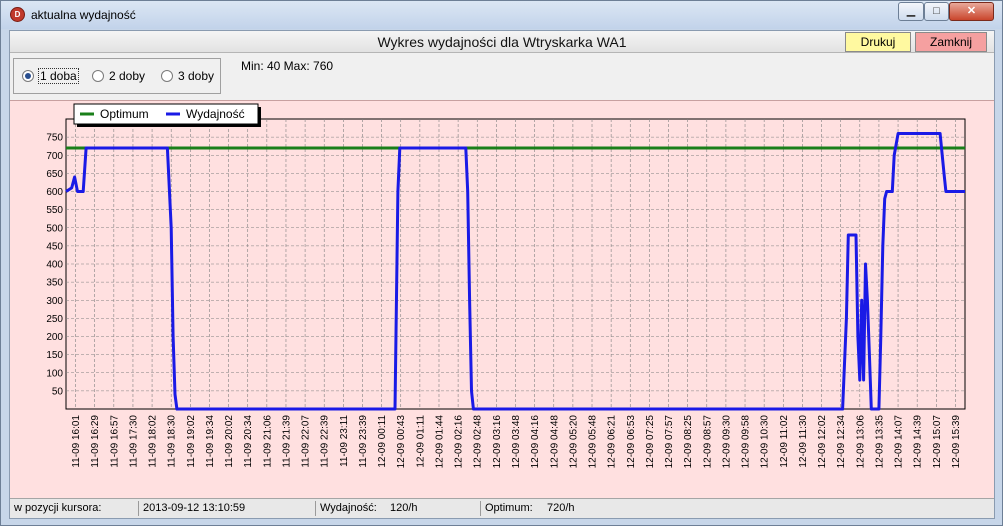 This screenshot has width=1003, height=526. What do you see at coordinates (54, 174) in the screenshot?
I see `y-tick-label: 650` at bounding box center [54, 174].